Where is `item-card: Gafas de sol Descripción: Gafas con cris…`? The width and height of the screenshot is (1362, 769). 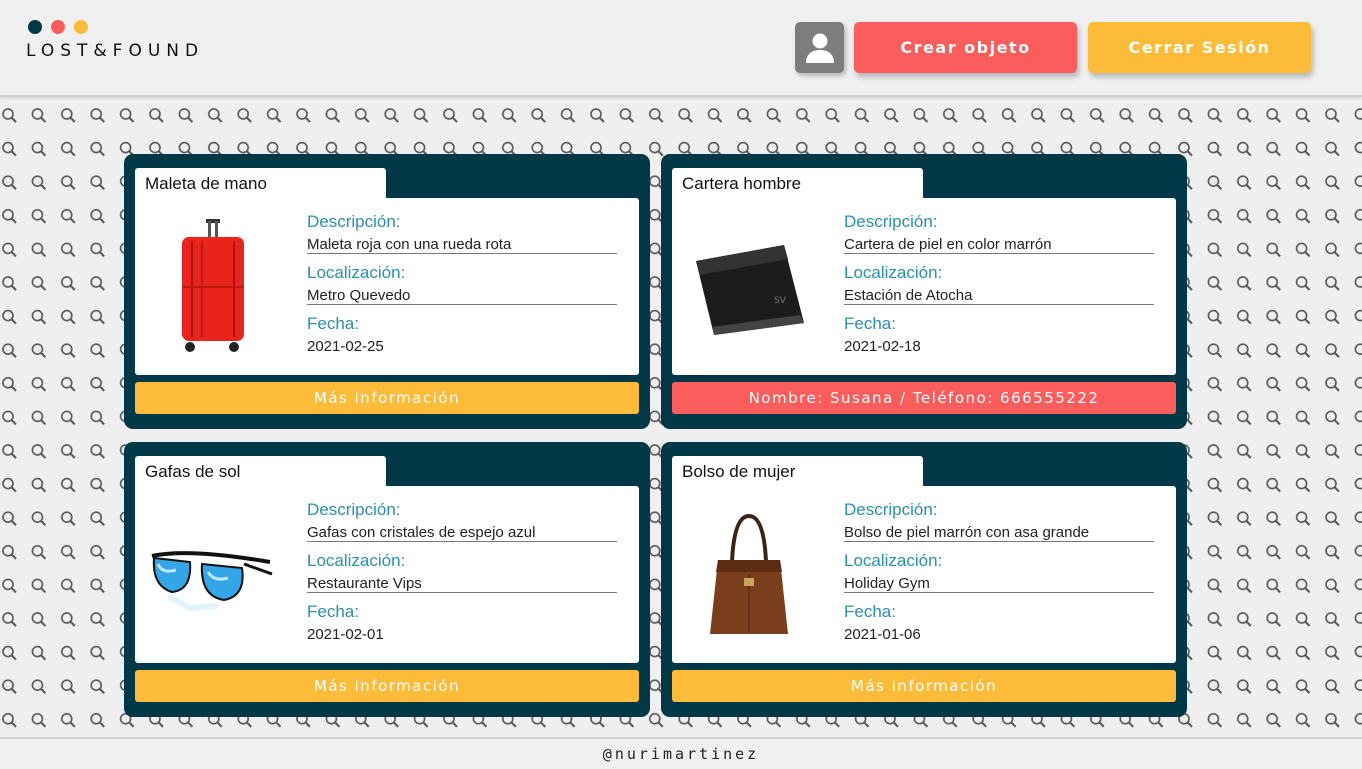 item-card: Gafas de sol Descripción: Gafas con cris… is located at coordinates (387, 579).